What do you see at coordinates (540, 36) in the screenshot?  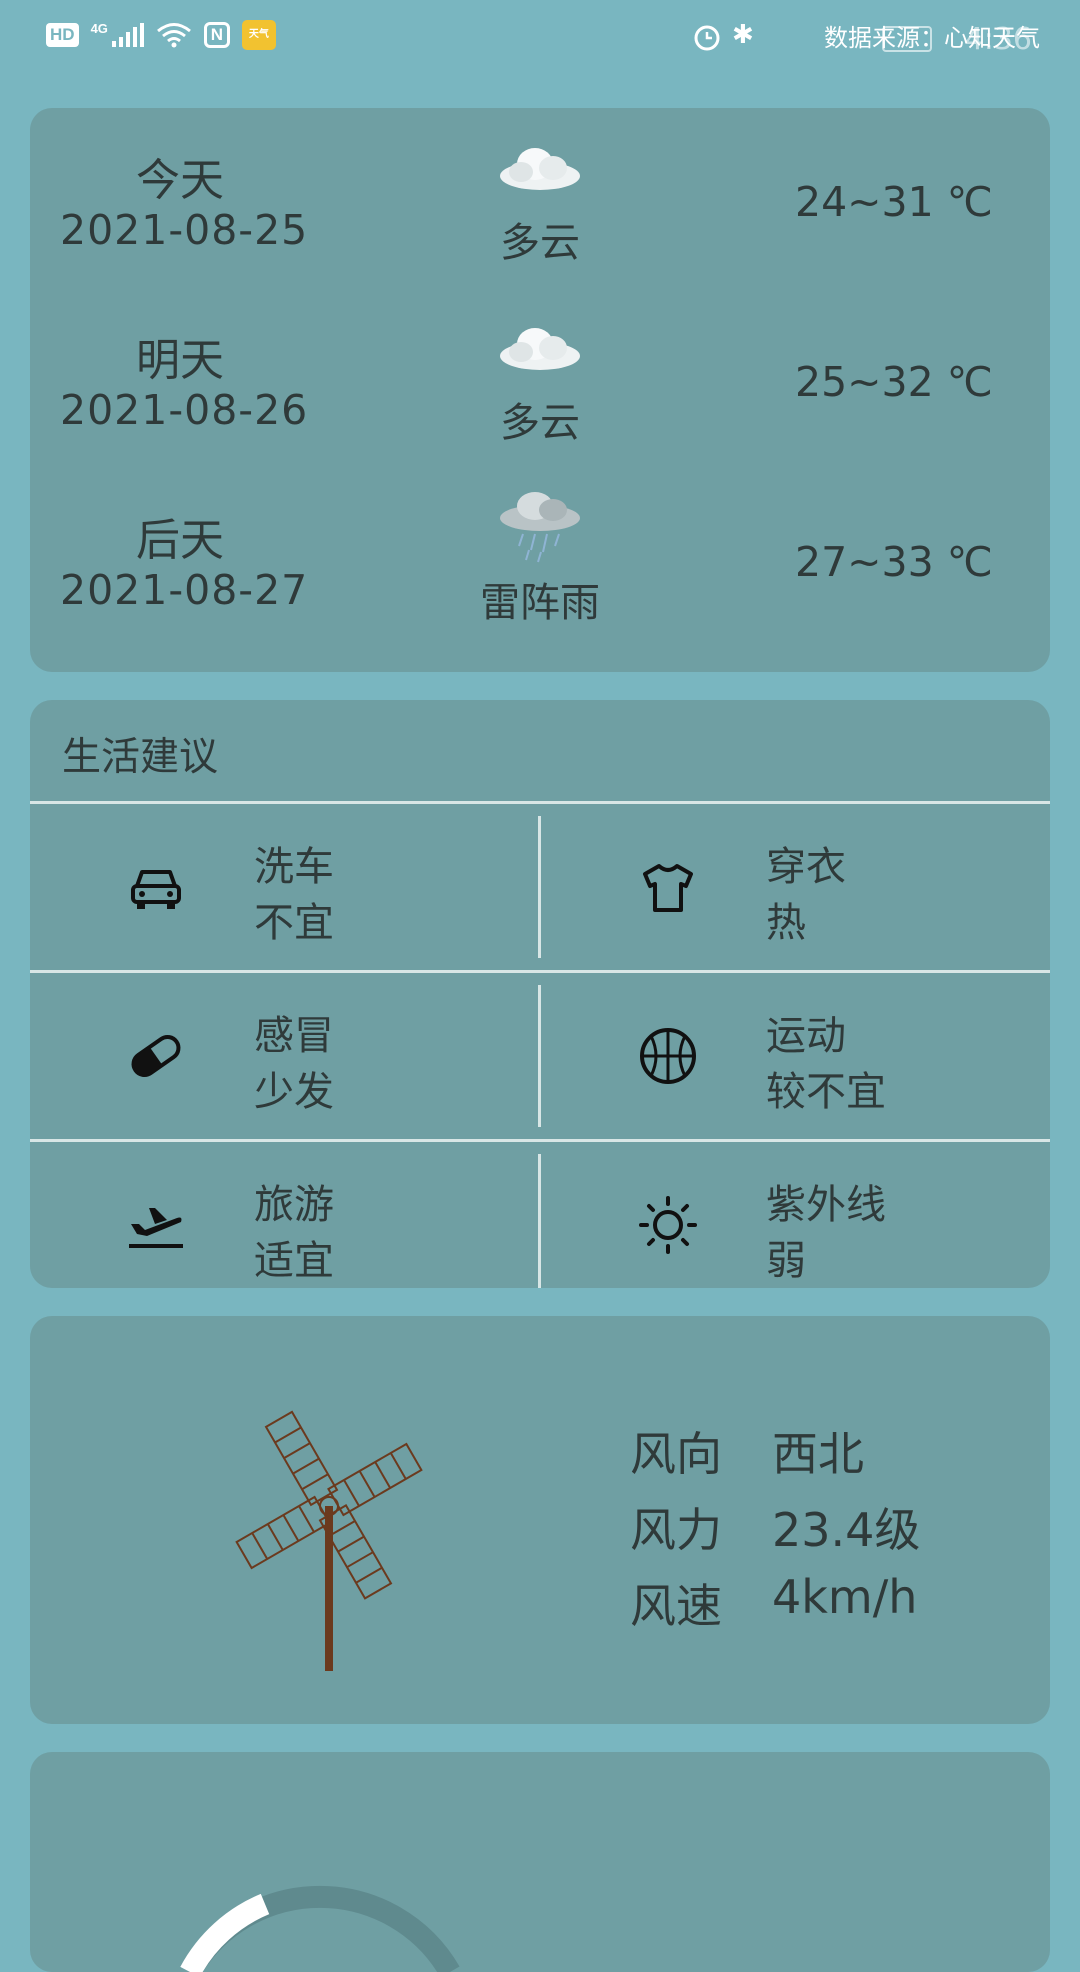 I see `status-bar: HD 4G N 天气 ✱ 4:36 数据来源：心知天气` at bounding box center [540, 36].